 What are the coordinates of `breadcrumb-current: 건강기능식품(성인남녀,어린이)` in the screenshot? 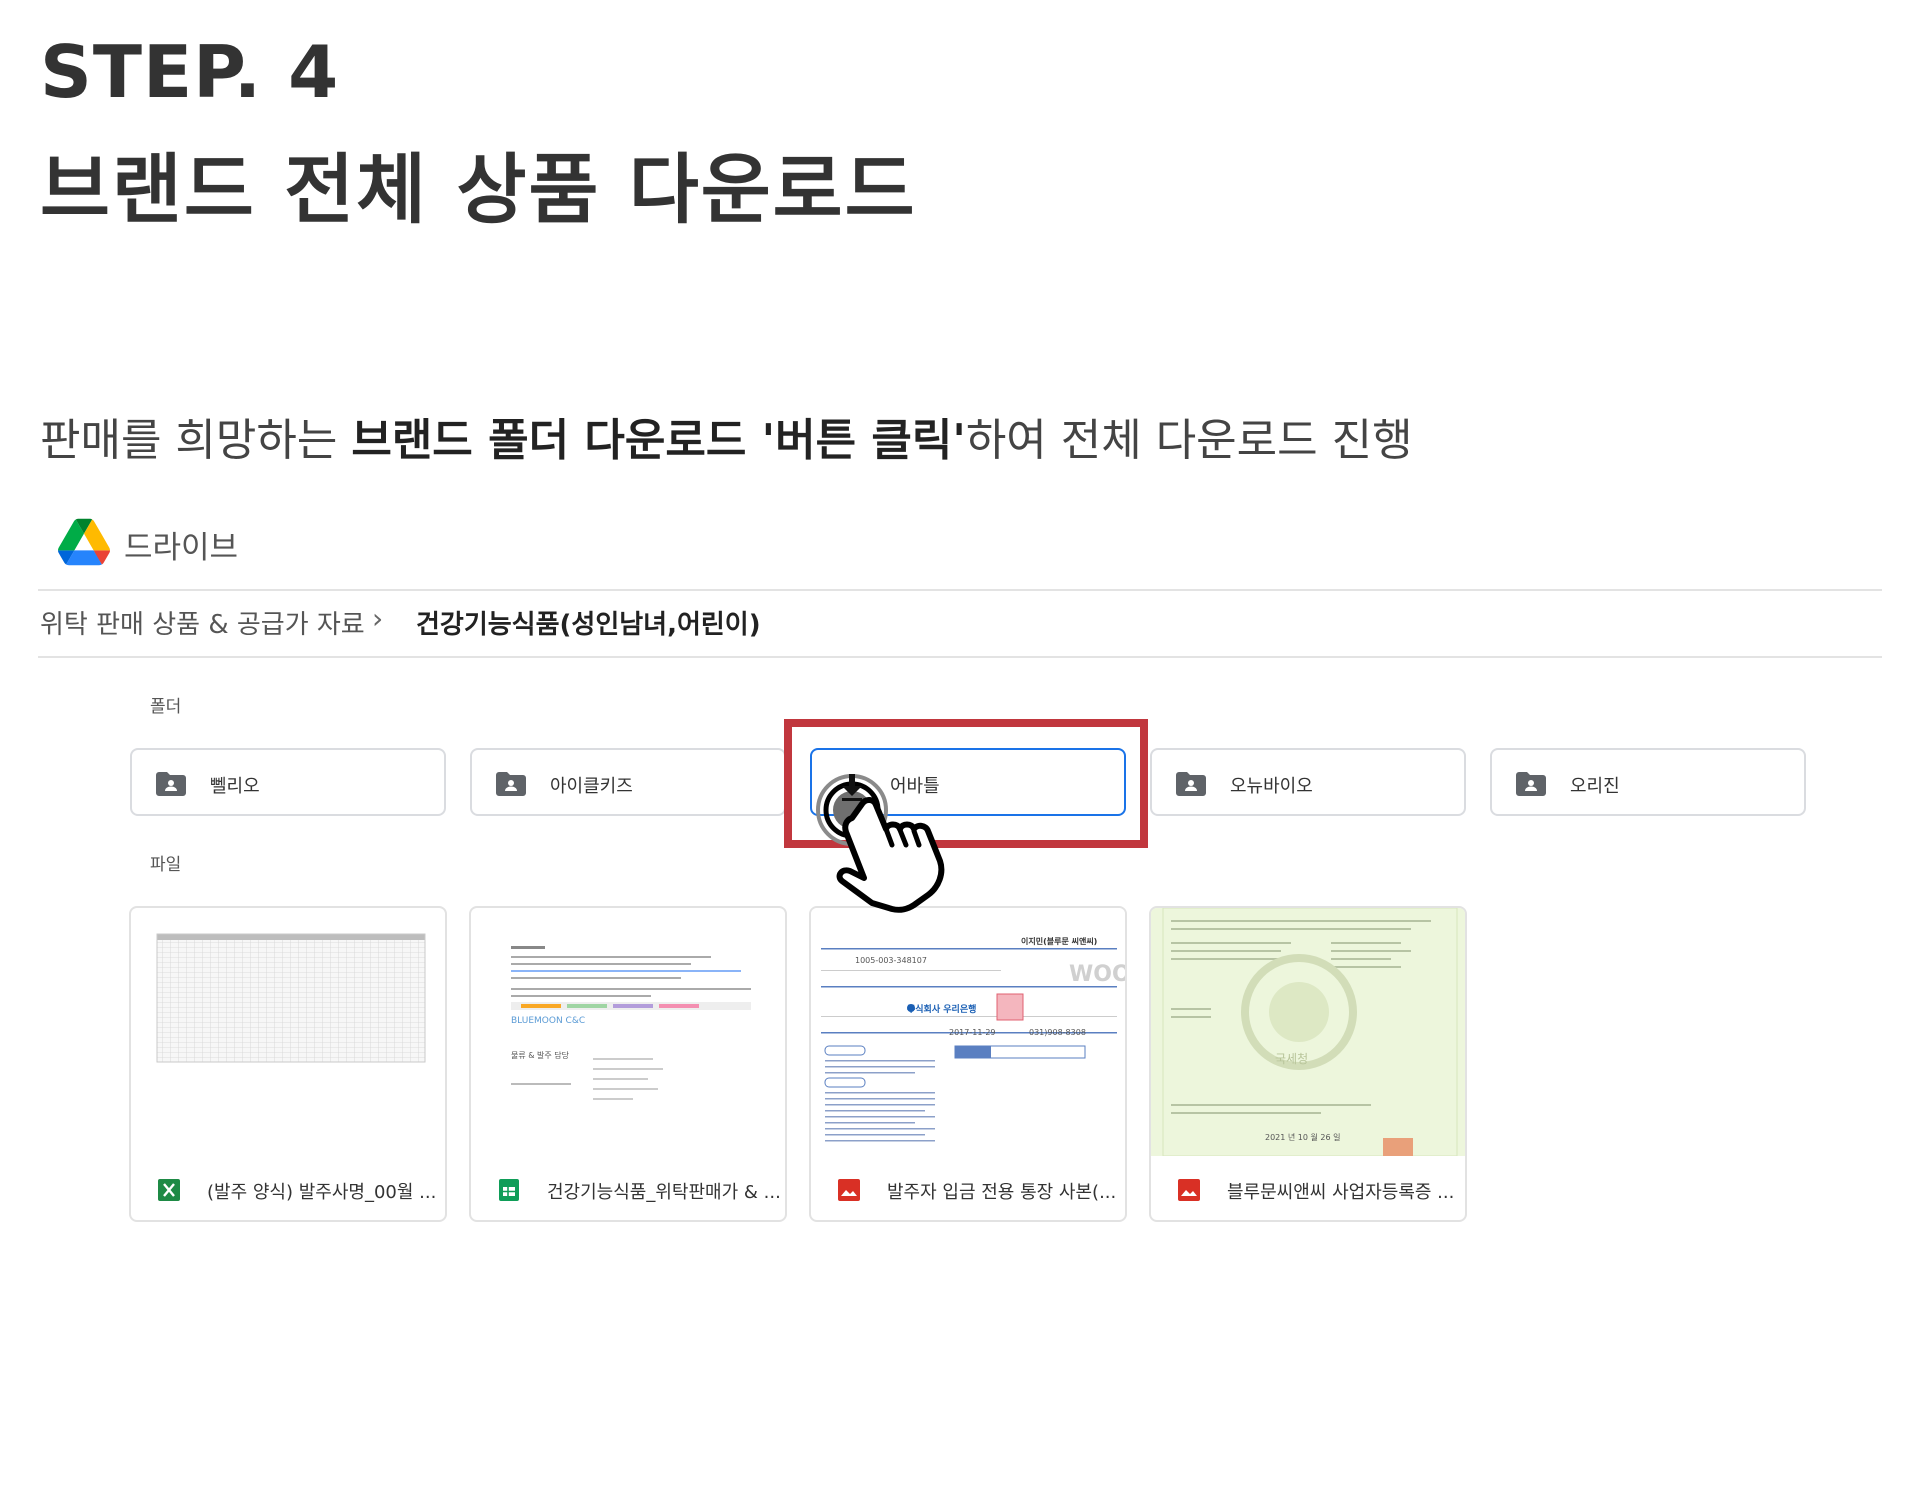 It's located at (588, 622).